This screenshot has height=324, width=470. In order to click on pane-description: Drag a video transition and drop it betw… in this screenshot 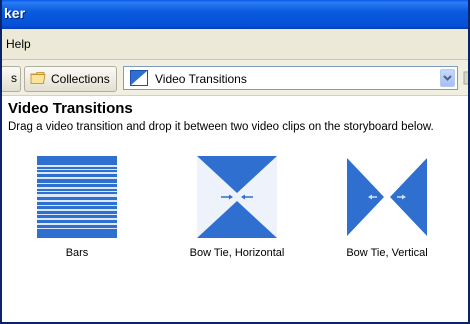, I will do `click(221, 127)`.